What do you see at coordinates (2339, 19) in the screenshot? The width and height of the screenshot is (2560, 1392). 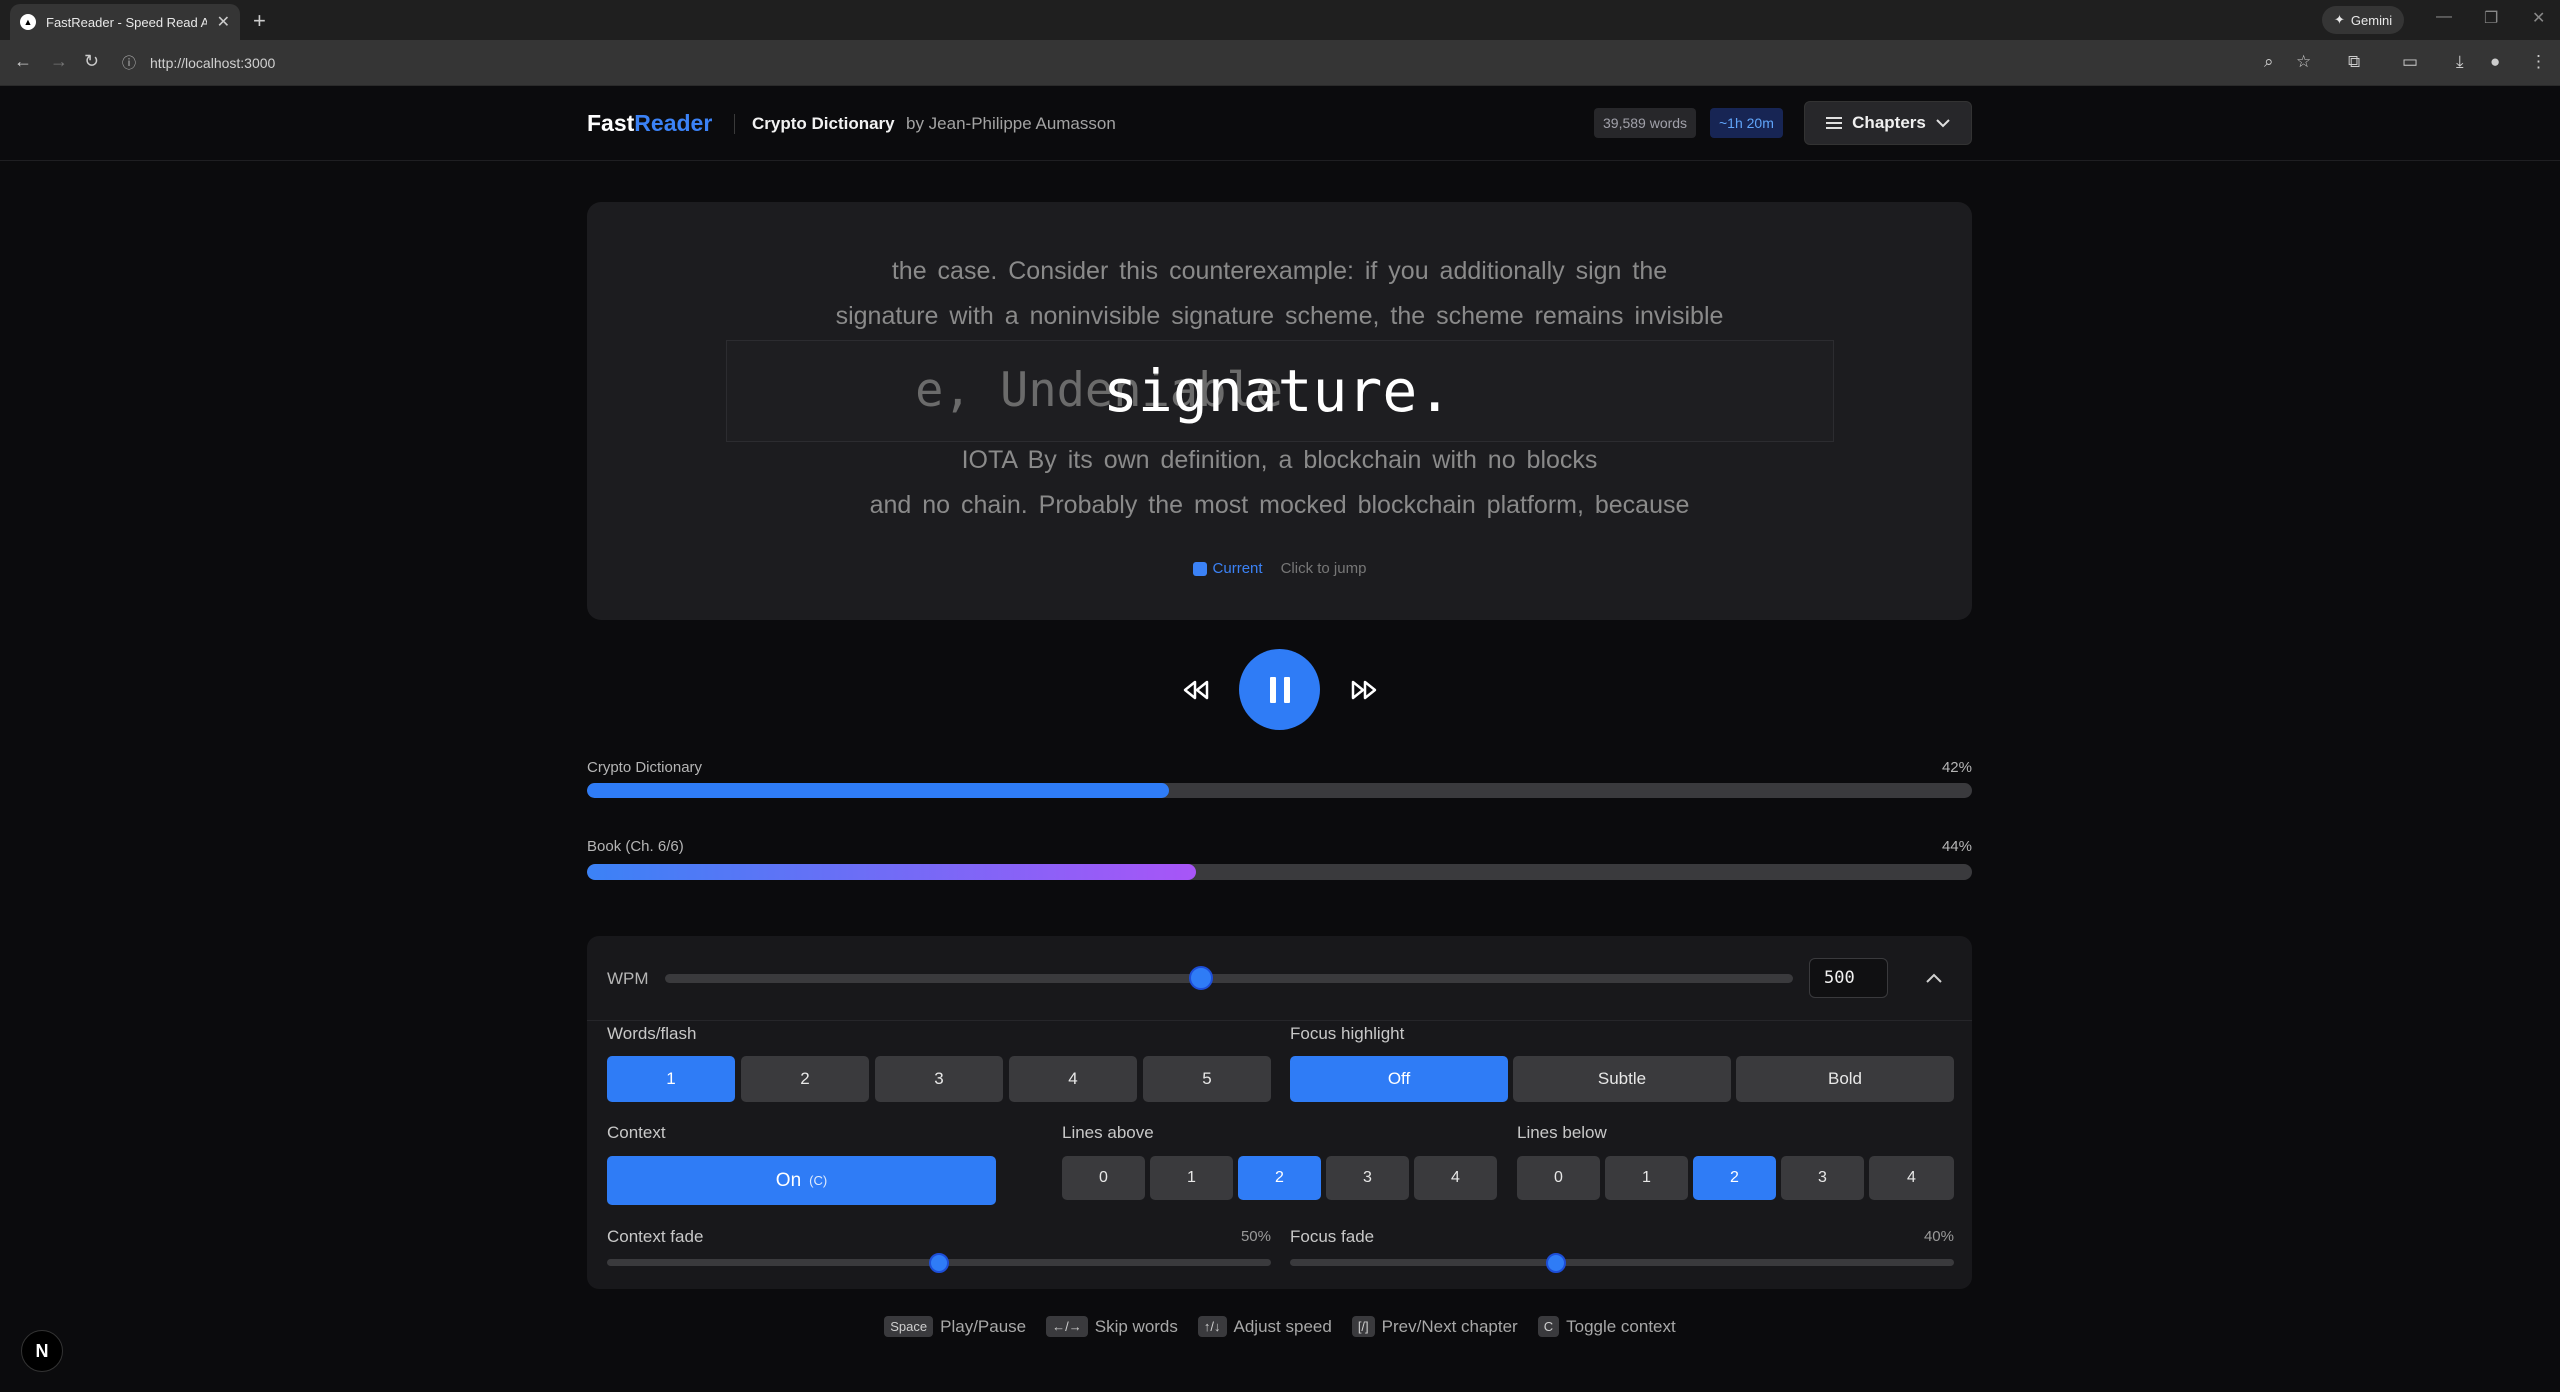 I see `sparkle-icon: ✦` at bounding box center [2339, 19].